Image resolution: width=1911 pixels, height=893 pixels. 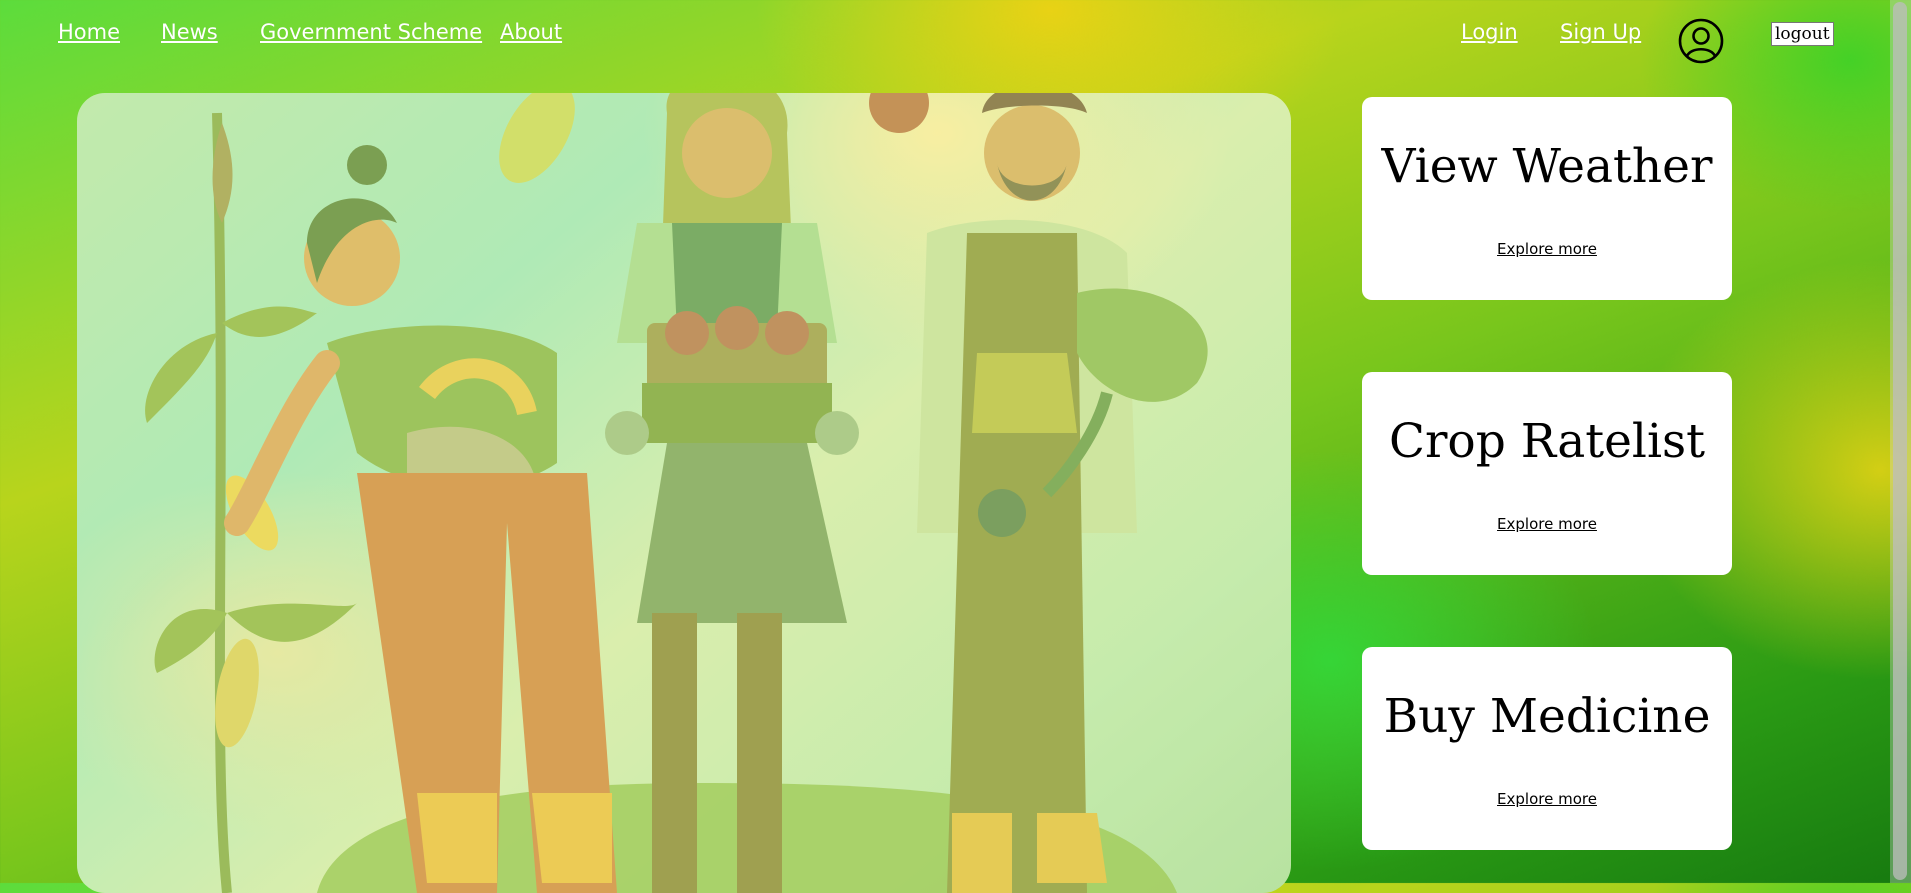 I want to click on card-title: Crop Ratelist, so click(x=1546, y=441).